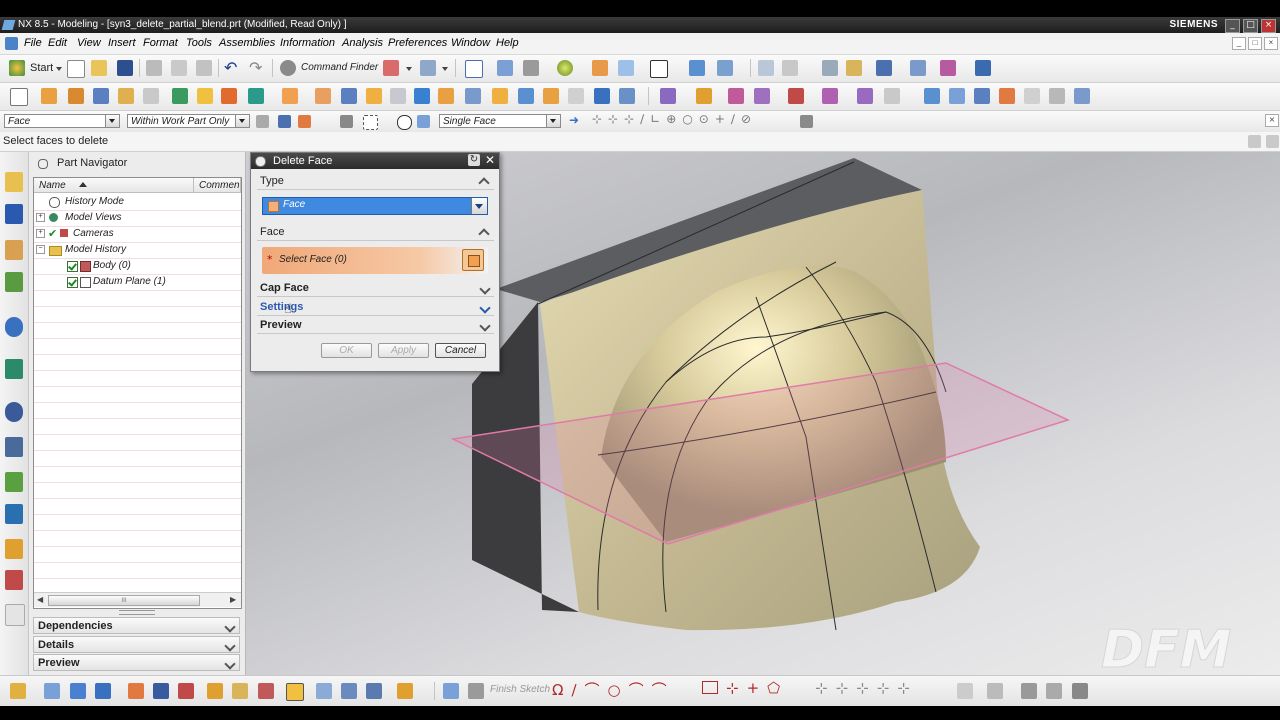  I want to click on preview-section-header: Preview, so click(375, 325).